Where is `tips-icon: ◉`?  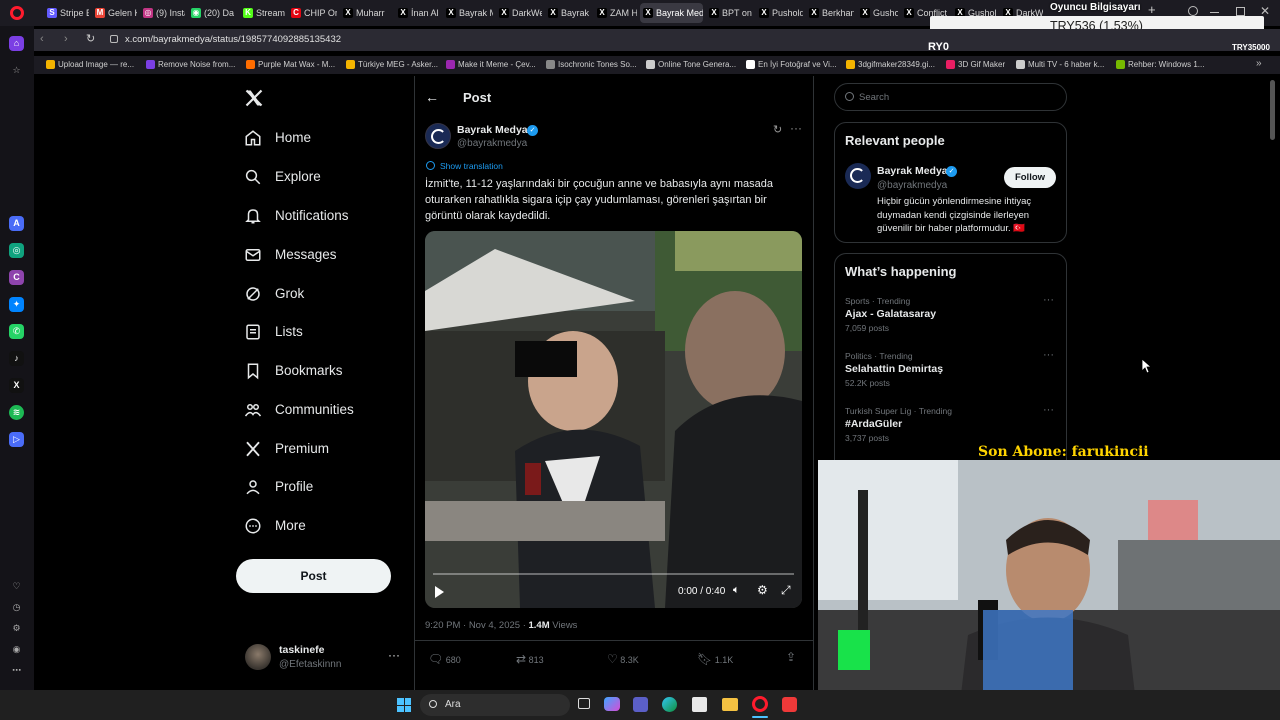
tips-icon: ◉ is located at coordinates (16, 649).